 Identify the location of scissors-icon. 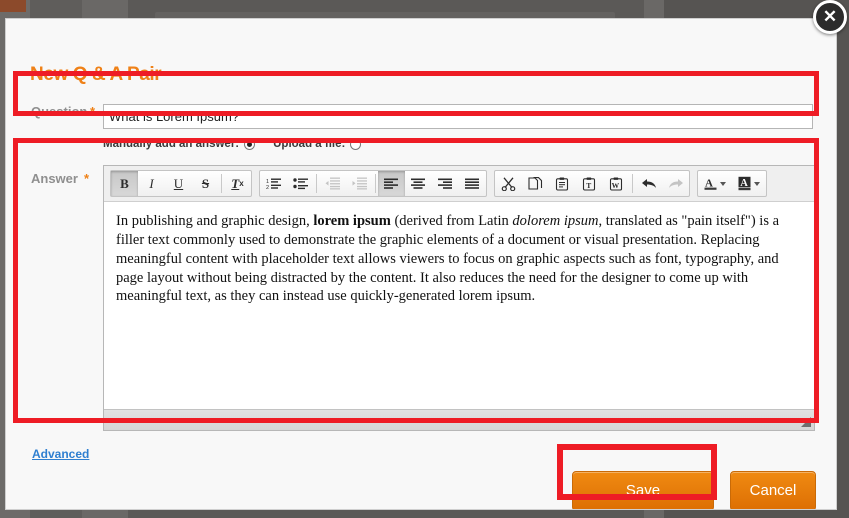
(508, 183).